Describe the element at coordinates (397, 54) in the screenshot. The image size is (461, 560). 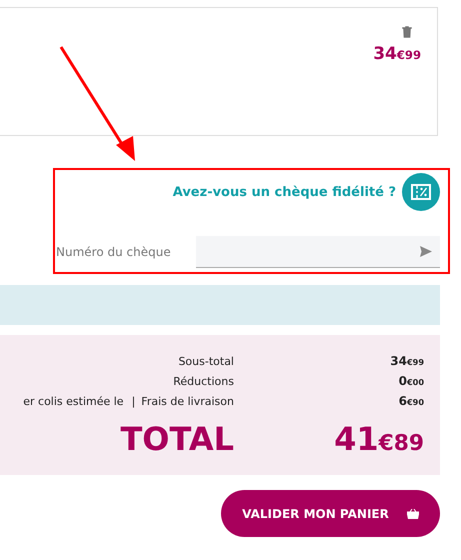
I see `product-price: 34€99` at that location.